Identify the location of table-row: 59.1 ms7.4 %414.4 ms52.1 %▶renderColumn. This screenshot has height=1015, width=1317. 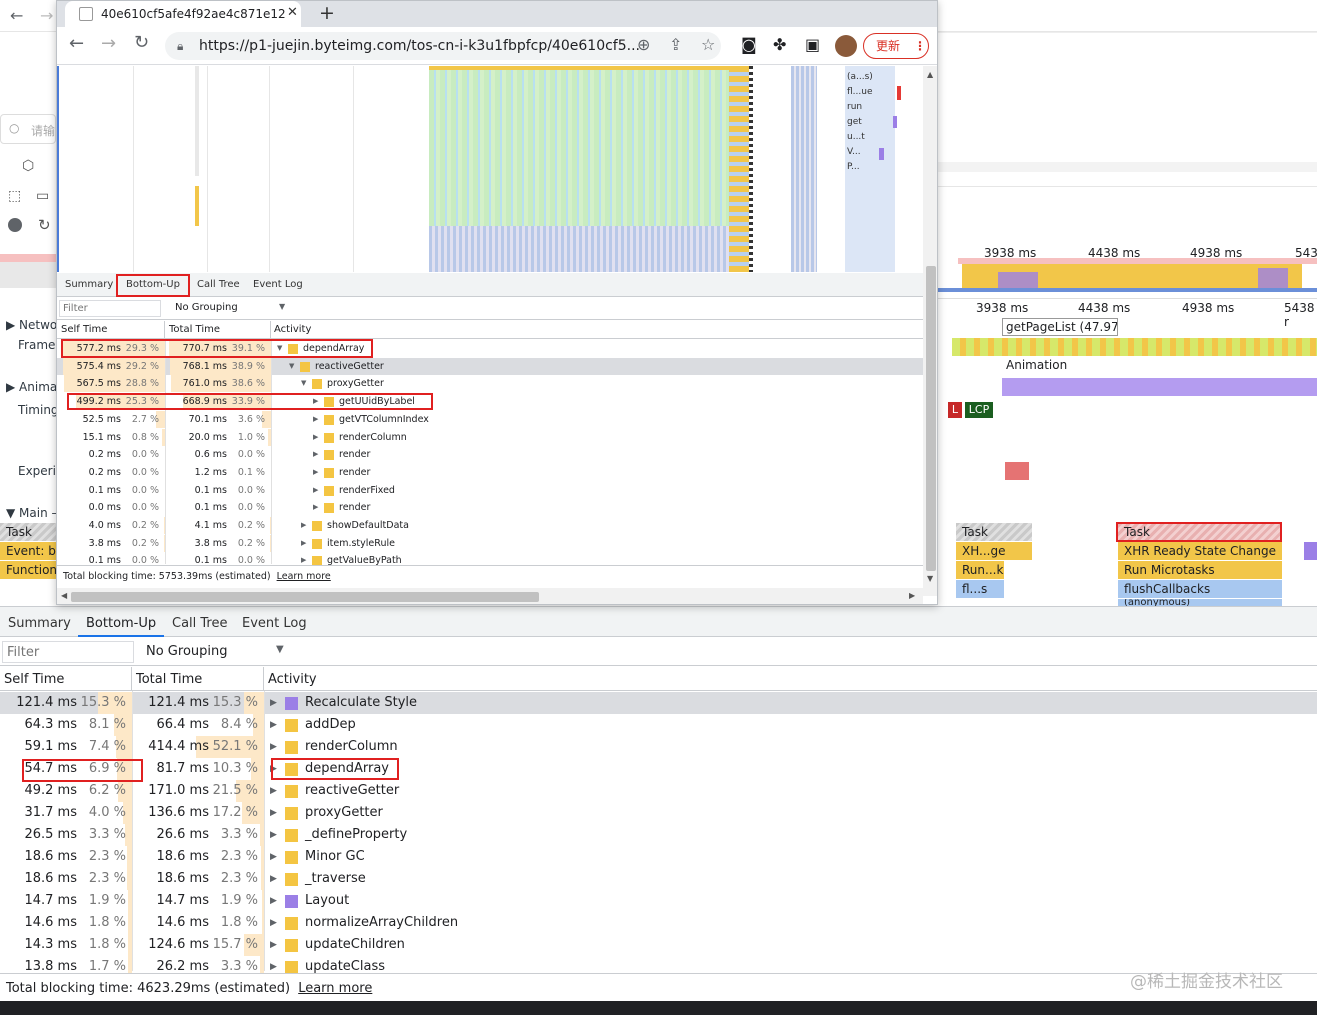
(658, 747).